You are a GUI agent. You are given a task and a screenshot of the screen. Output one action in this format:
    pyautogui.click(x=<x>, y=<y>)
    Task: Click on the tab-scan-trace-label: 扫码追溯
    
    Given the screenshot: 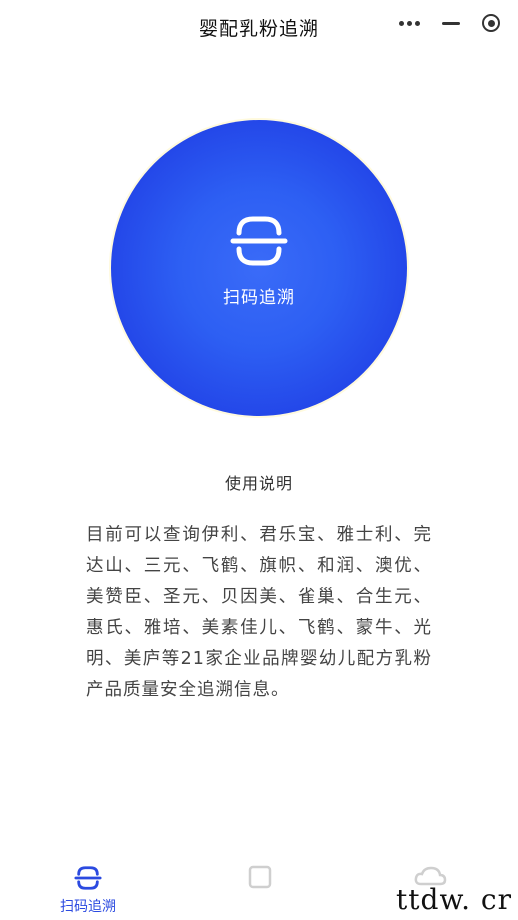 What is the action you would take?
    pyautogui.click(x=88, y=907)
    